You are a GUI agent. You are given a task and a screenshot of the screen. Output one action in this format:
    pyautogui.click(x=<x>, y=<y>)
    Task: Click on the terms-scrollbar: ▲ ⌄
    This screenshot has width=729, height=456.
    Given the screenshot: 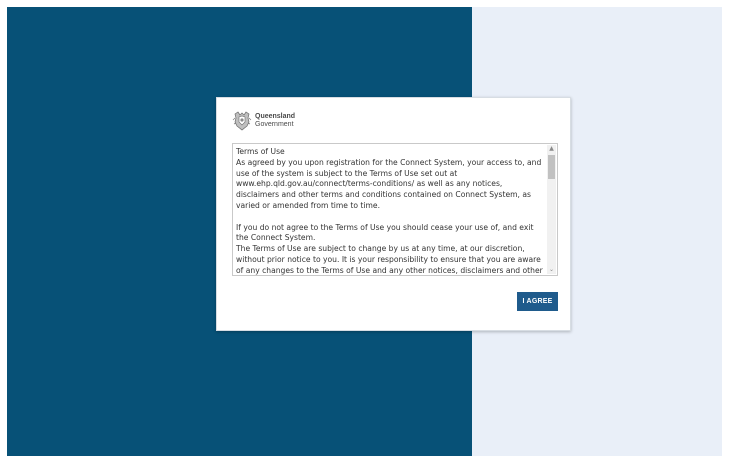 What is the action you would take?
    pyautogui.click(x=551, y=209)
    